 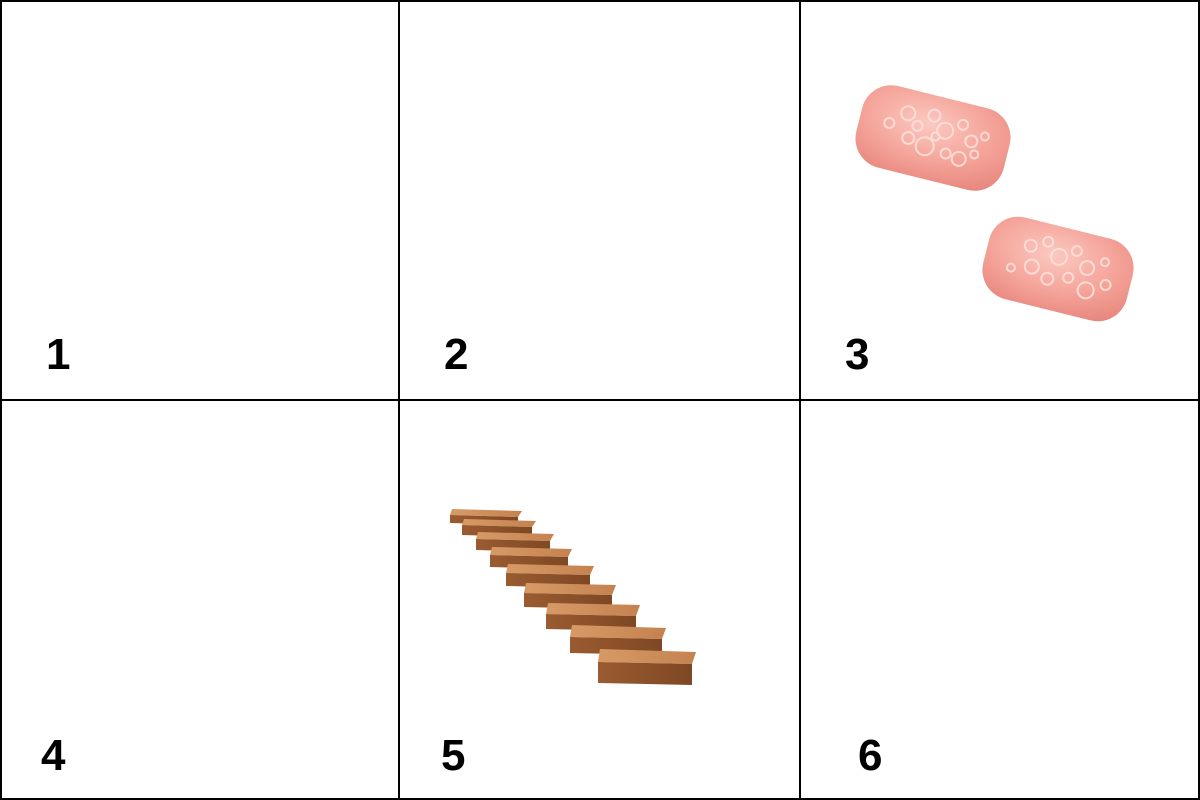 I want to click on cell-number-2: 2, so click(x=456, y=354).